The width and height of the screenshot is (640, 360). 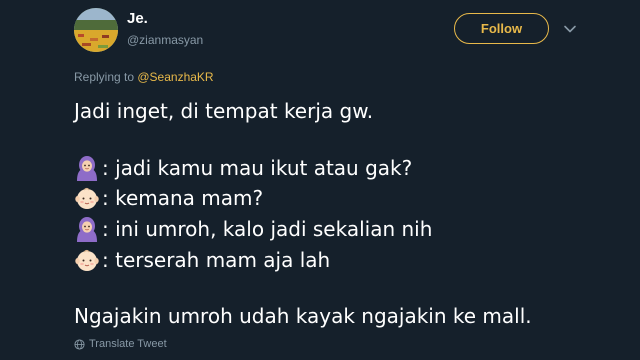 What do you see at coordinates (267, 229) in the screenshot?
I see `dialog-text: : ini umroh, kalo jadi sekalian nih` at bounding box center [267, 229].